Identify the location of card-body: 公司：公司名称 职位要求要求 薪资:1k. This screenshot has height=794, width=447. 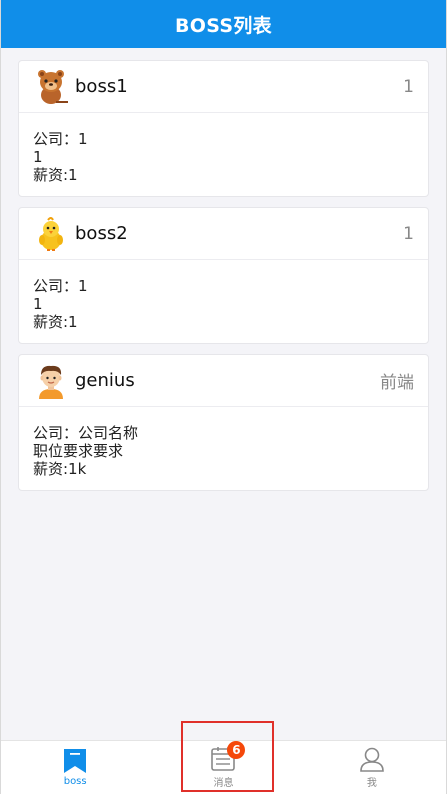
(223, 448).